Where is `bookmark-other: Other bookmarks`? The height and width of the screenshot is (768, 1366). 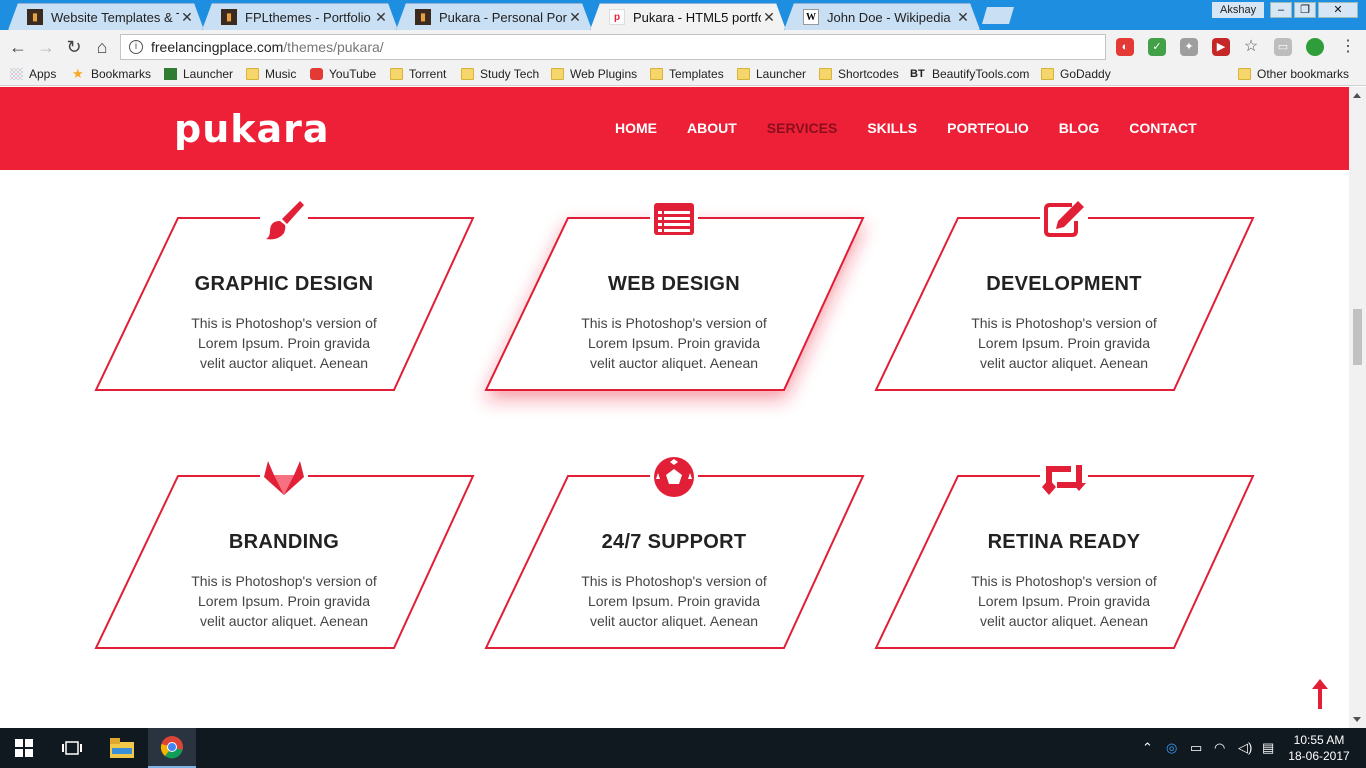 bookmark-other: Other bookmarks is located at coordinates (1293, 74).